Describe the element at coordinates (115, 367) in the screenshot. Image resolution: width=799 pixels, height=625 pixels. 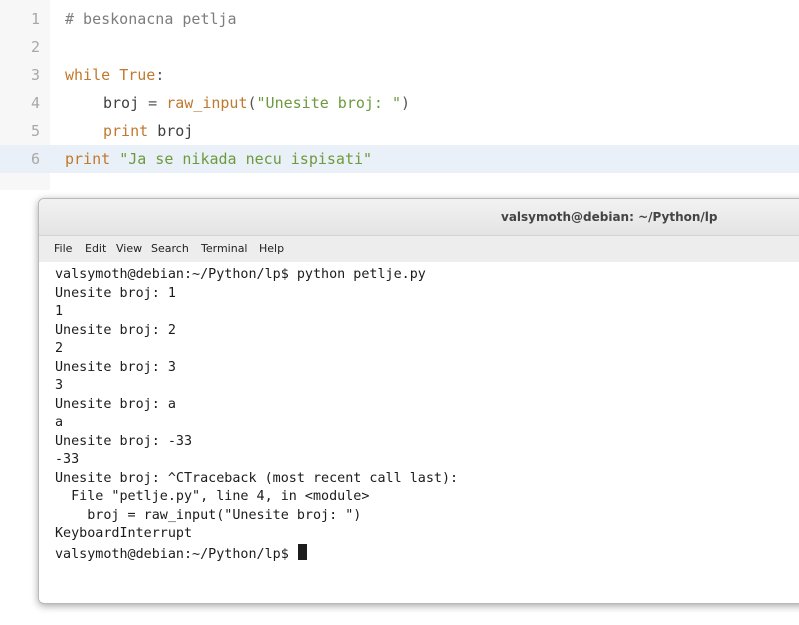
I see `terminal-line: Unesite broj: 3` at that location.